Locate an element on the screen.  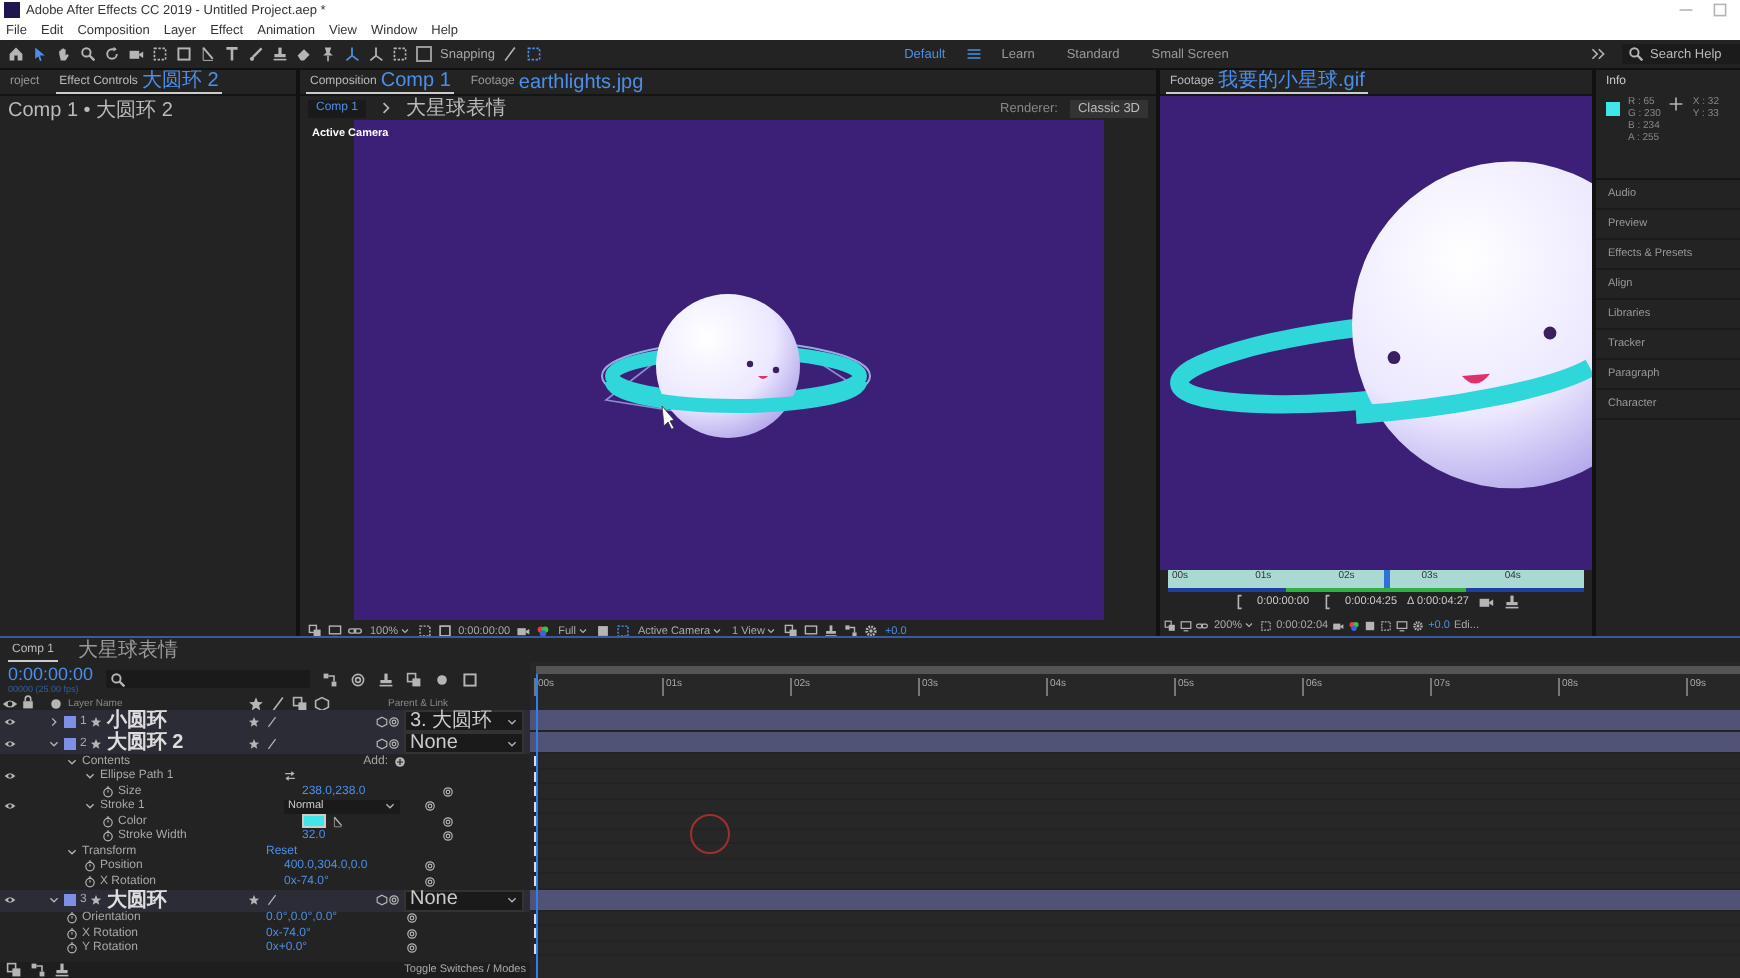
lock-icon is located at coordinates (28, 701).